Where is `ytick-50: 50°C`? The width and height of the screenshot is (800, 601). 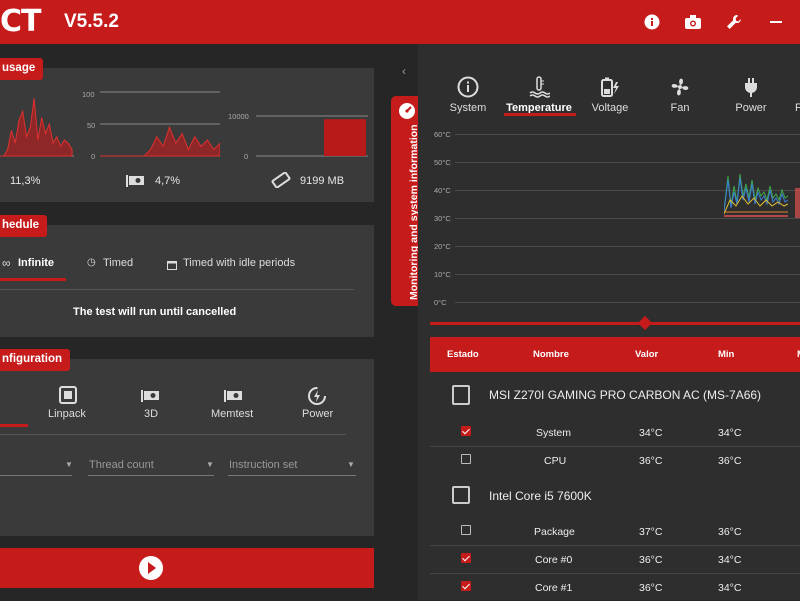 ytick-50: 50°C is located at coordinates (442, 162).